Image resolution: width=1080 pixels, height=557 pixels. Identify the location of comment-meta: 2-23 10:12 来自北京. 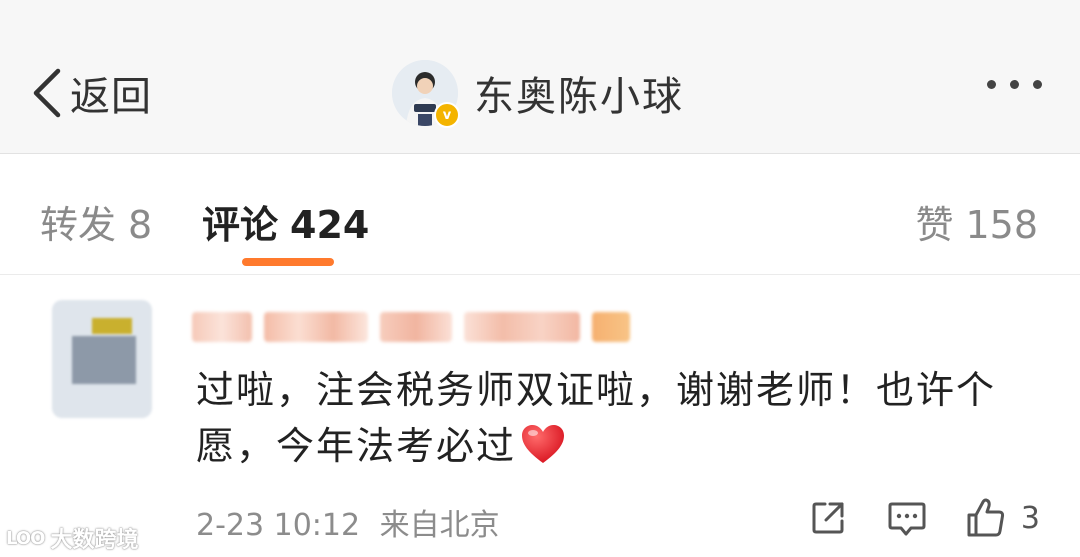
(348, 522).